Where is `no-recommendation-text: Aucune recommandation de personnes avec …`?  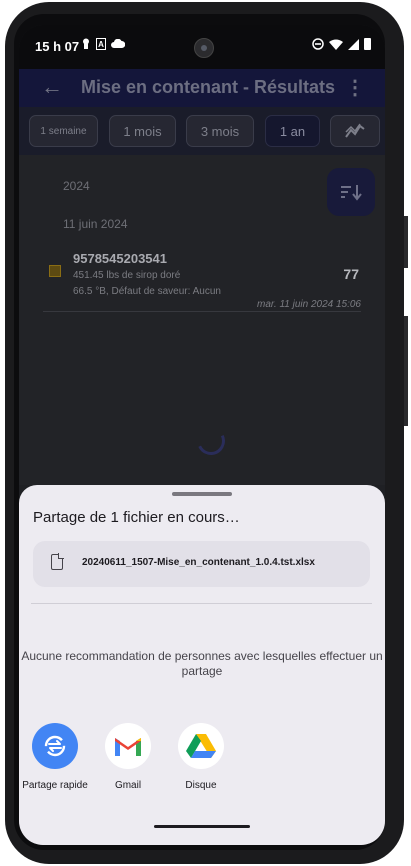 no-recommendation-text: Aucune recommandation de personnes avec … is located at coordinates (202, 663).